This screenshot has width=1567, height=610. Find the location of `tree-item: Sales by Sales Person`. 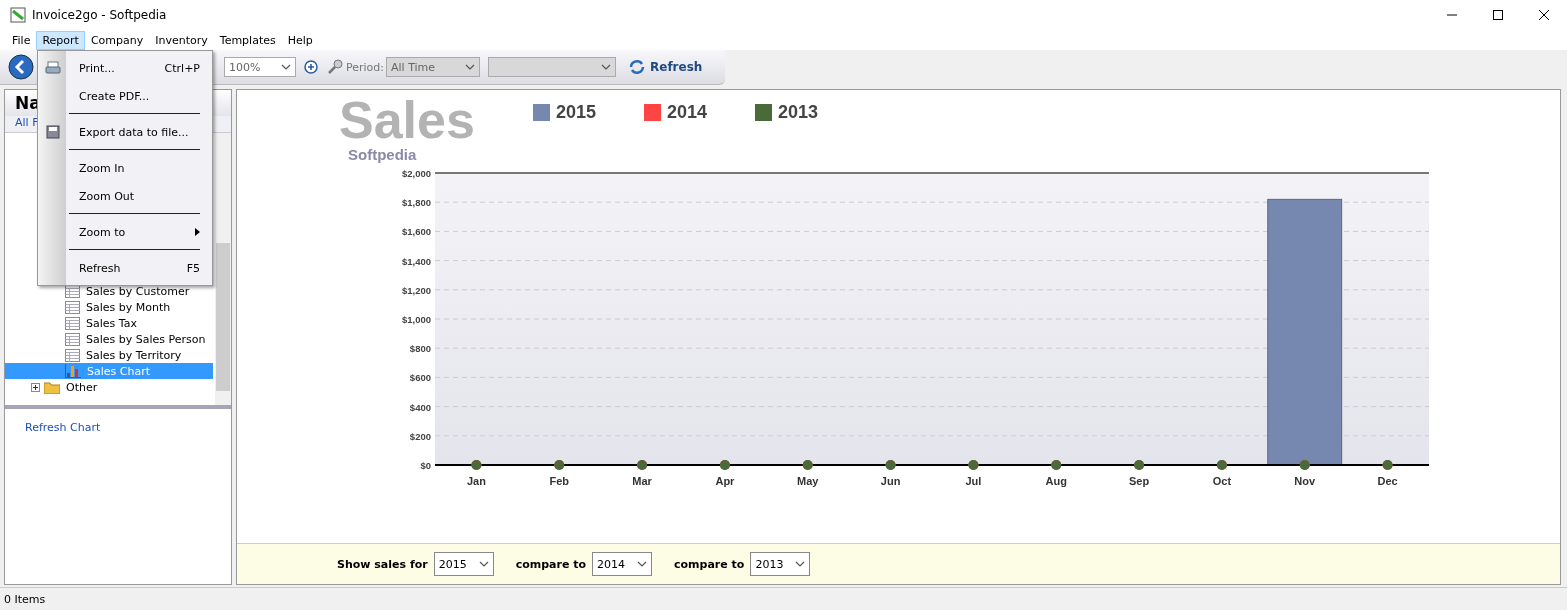

tree-item: Sales by Sales Person is located at coordinates (109, 339).